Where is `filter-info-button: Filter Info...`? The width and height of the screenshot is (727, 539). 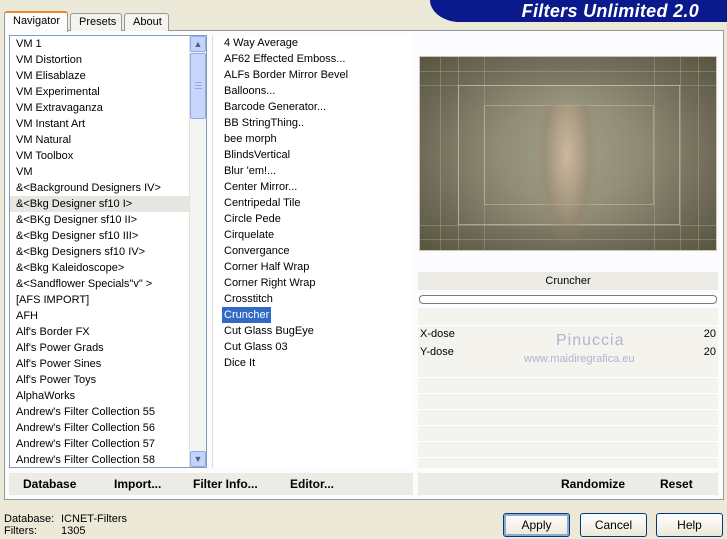
filter-info-button: Filter Info... is located at coordinates (225, 484).